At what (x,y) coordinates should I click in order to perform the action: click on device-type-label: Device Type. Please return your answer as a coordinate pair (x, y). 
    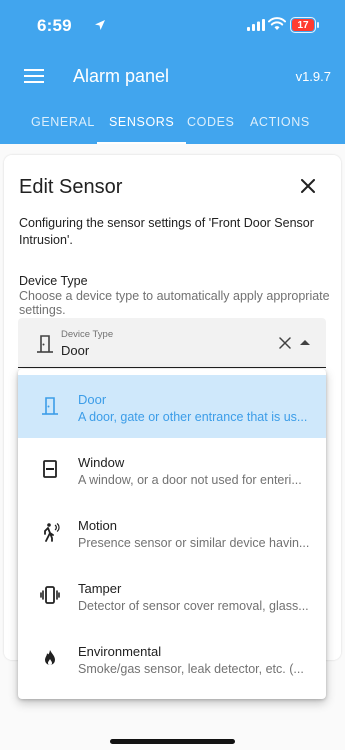
    Looking at the image, I should click on (53, 281).